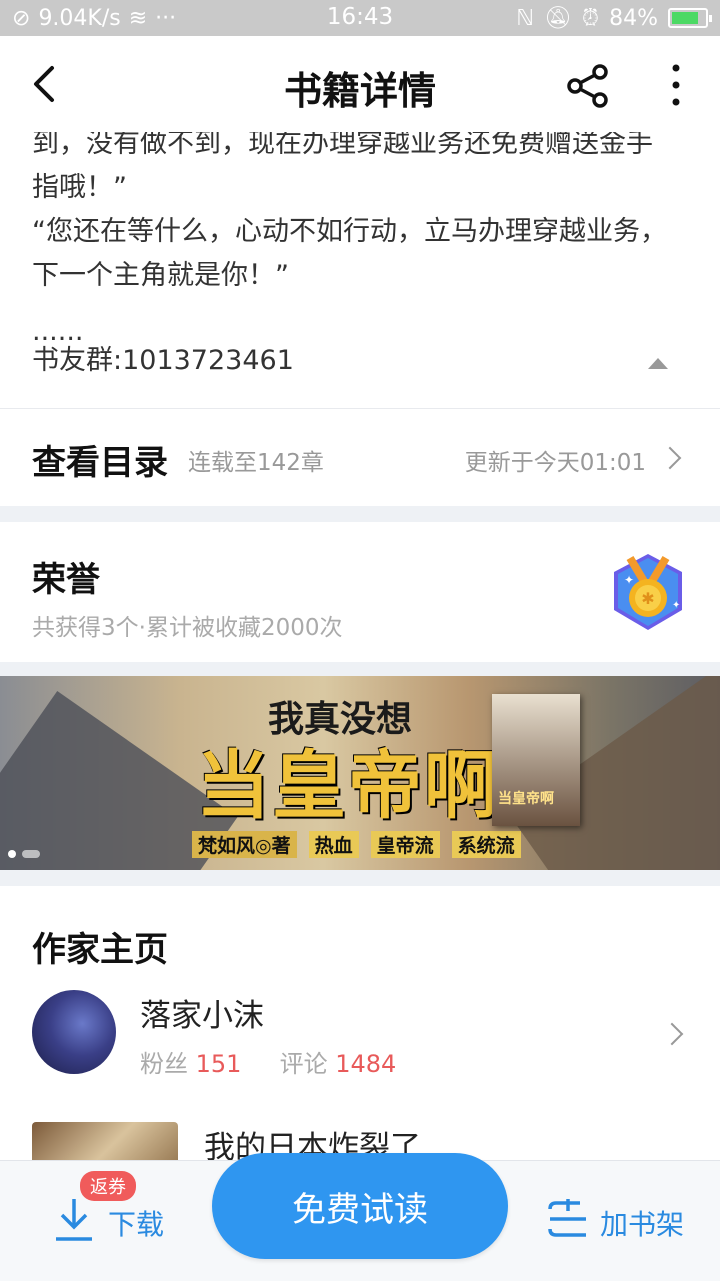 This screenshot has height=1281, width=720. What do you see at coordinates (348, 786) in the screenshot?
I see `banner-title: 当皇帝啊` at bounding box center [348, 786].